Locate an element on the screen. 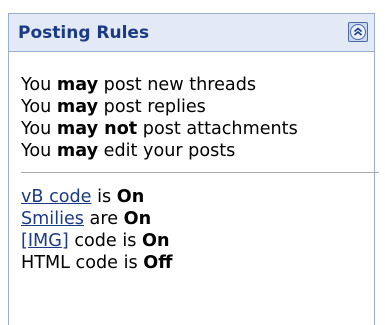  permission-status: may not is located at coordinates (97, 129).